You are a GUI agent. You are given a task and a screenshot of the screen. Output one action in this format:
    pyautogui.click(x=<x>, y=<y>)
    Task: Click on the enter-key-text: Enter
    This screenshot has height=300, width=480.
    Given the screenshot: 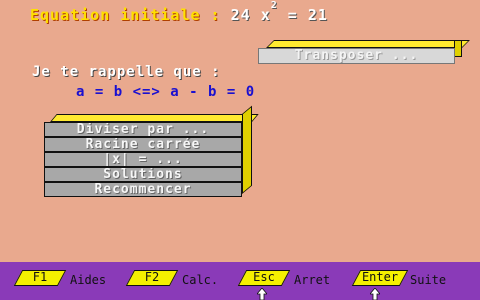 What is the action you would take?
    pyautogui.click(x=380, y=277)
    